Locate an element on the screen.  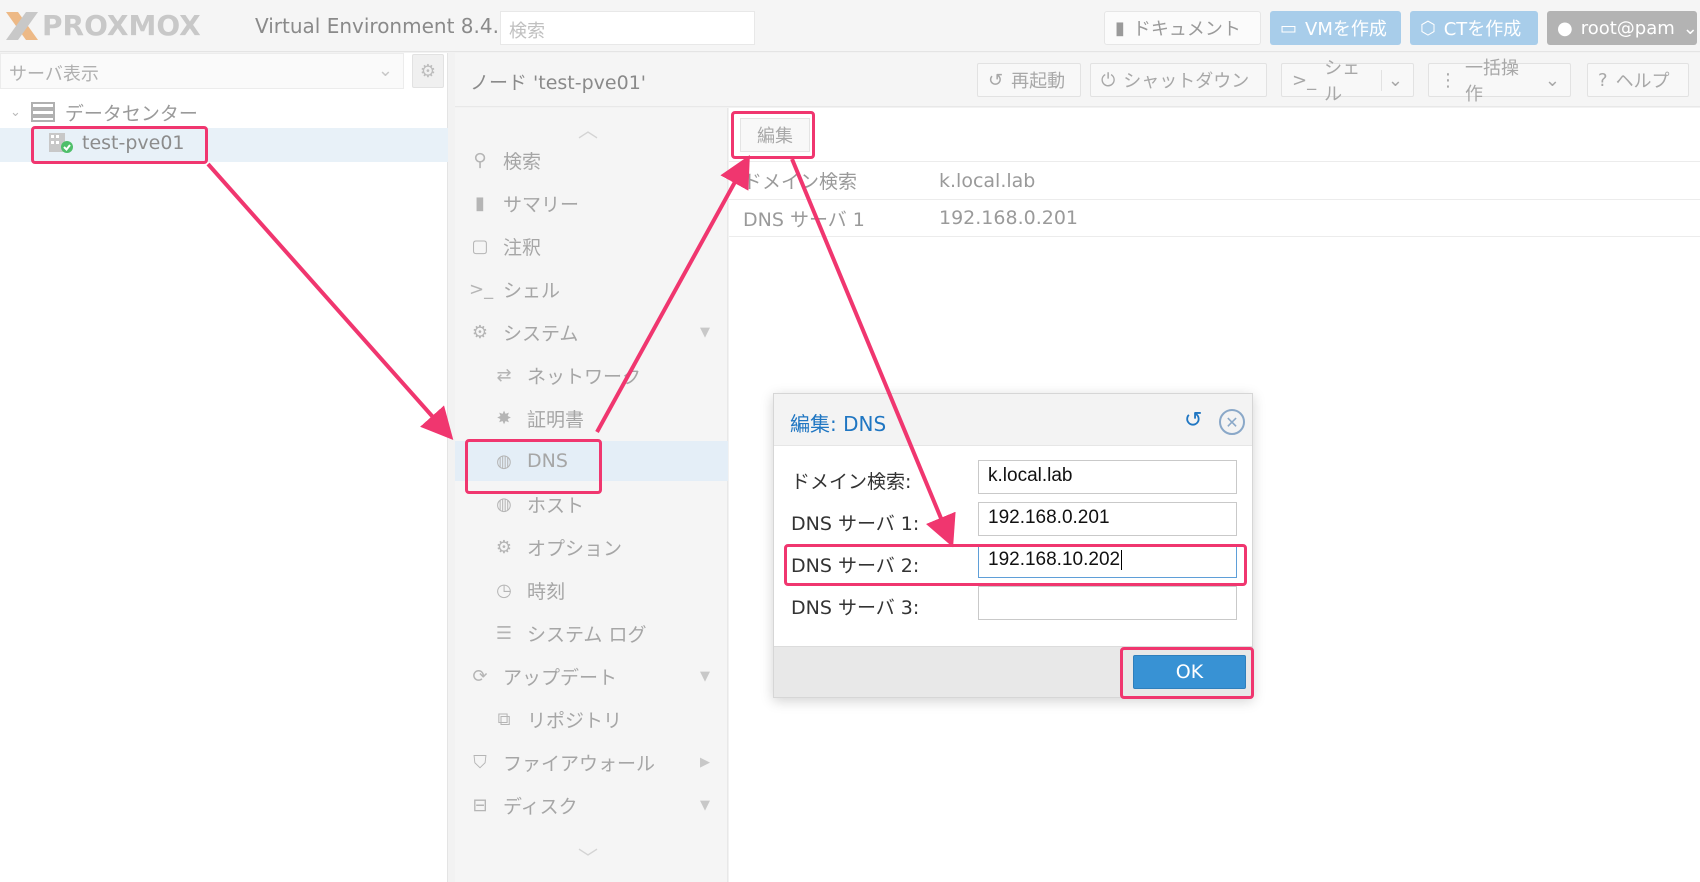
arrow-dns-to-edit is located at coordinates (672, 293).